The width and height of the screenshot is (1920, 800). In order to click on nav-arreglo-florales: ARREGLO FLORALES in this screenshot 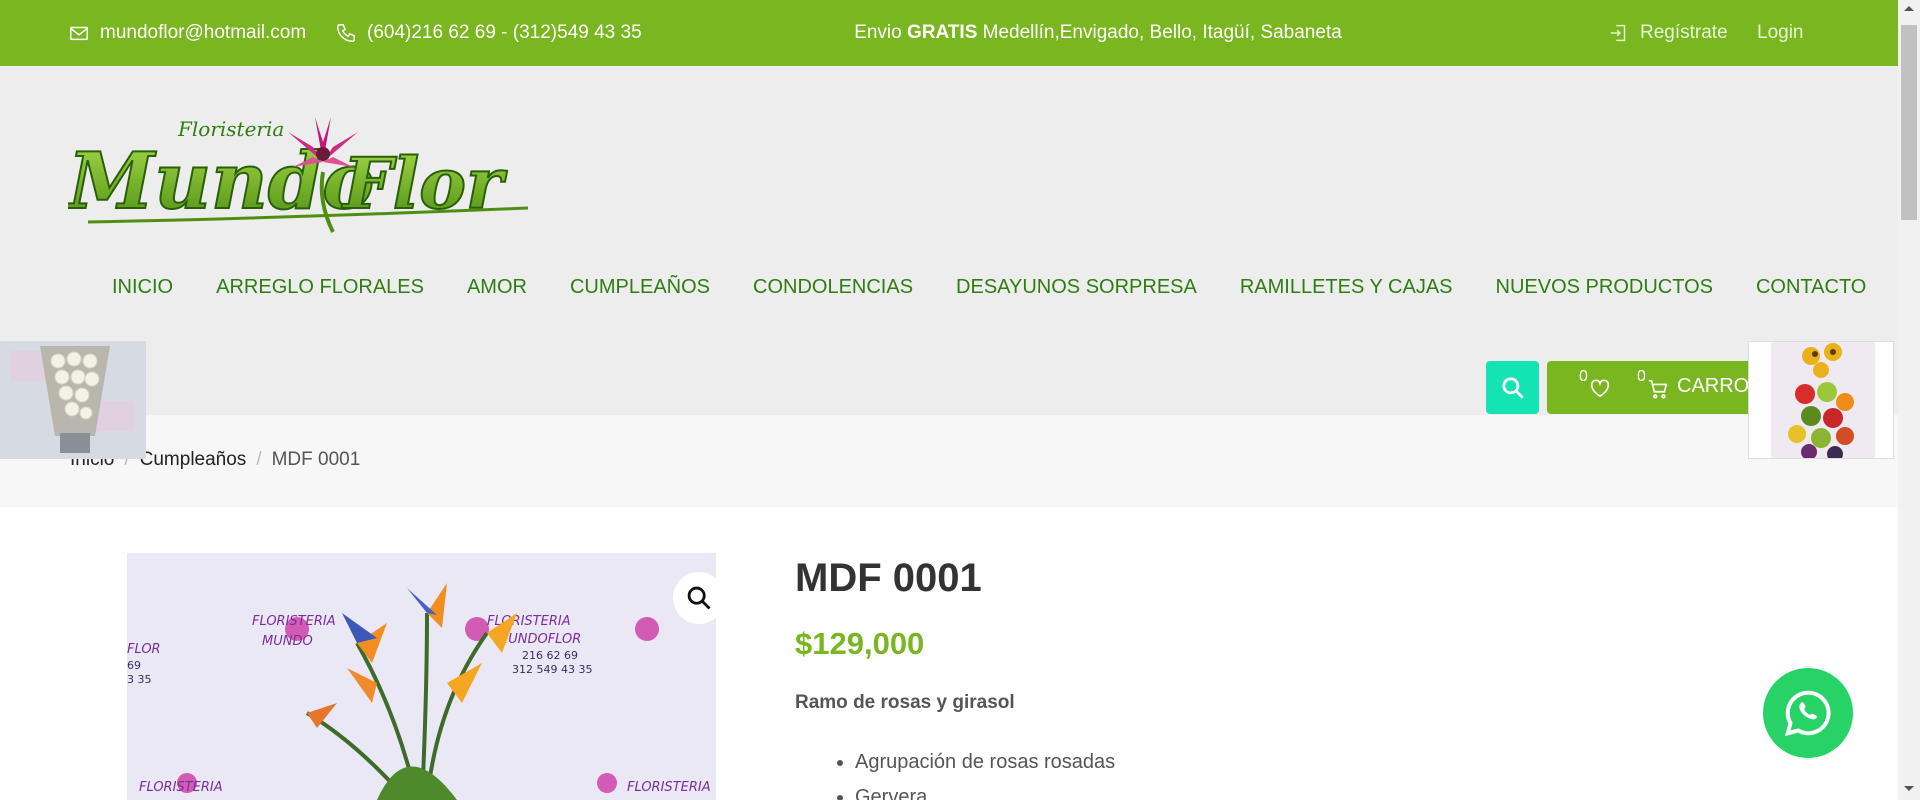, I will do `click(320, 287)`.